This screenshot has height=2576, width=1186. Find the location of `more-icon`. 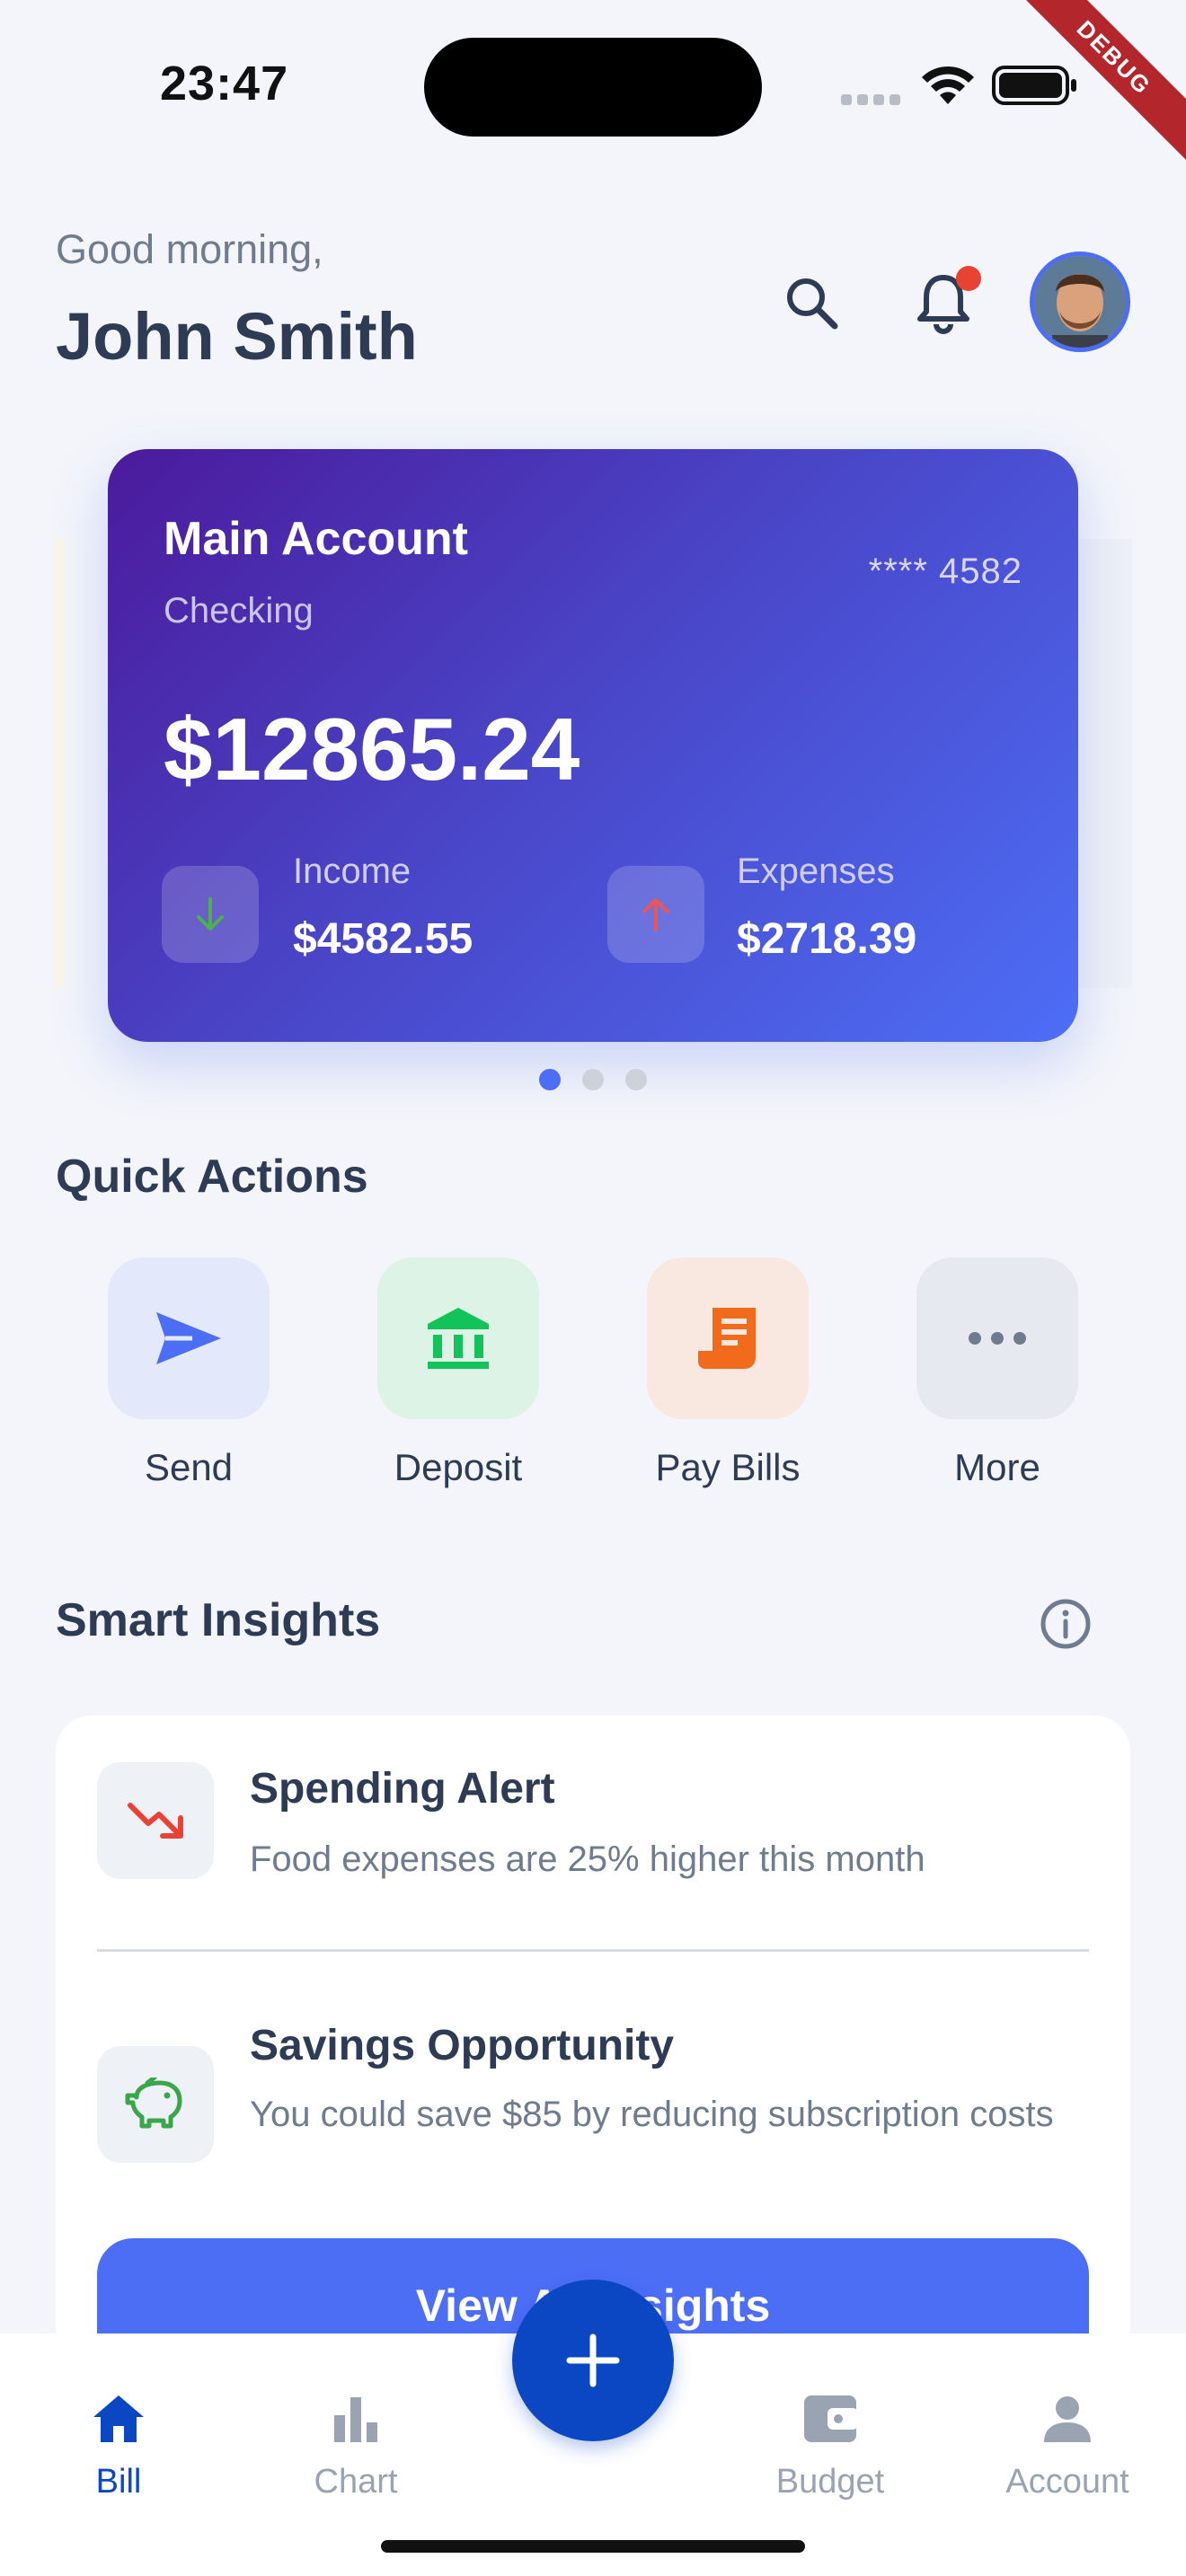

more-icon is located at coordinates (997, 1338).